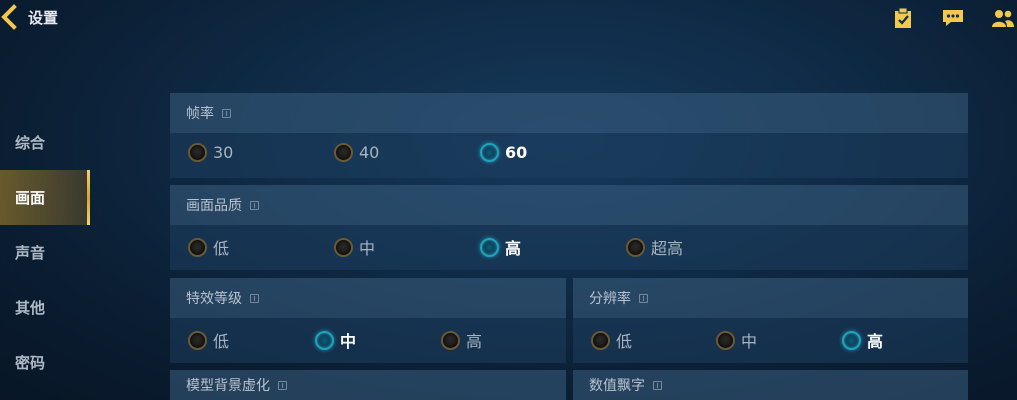 The width and height of the screenshot is (1017, 400). I want to click on quality-option-low: 低, so click(208, 247).